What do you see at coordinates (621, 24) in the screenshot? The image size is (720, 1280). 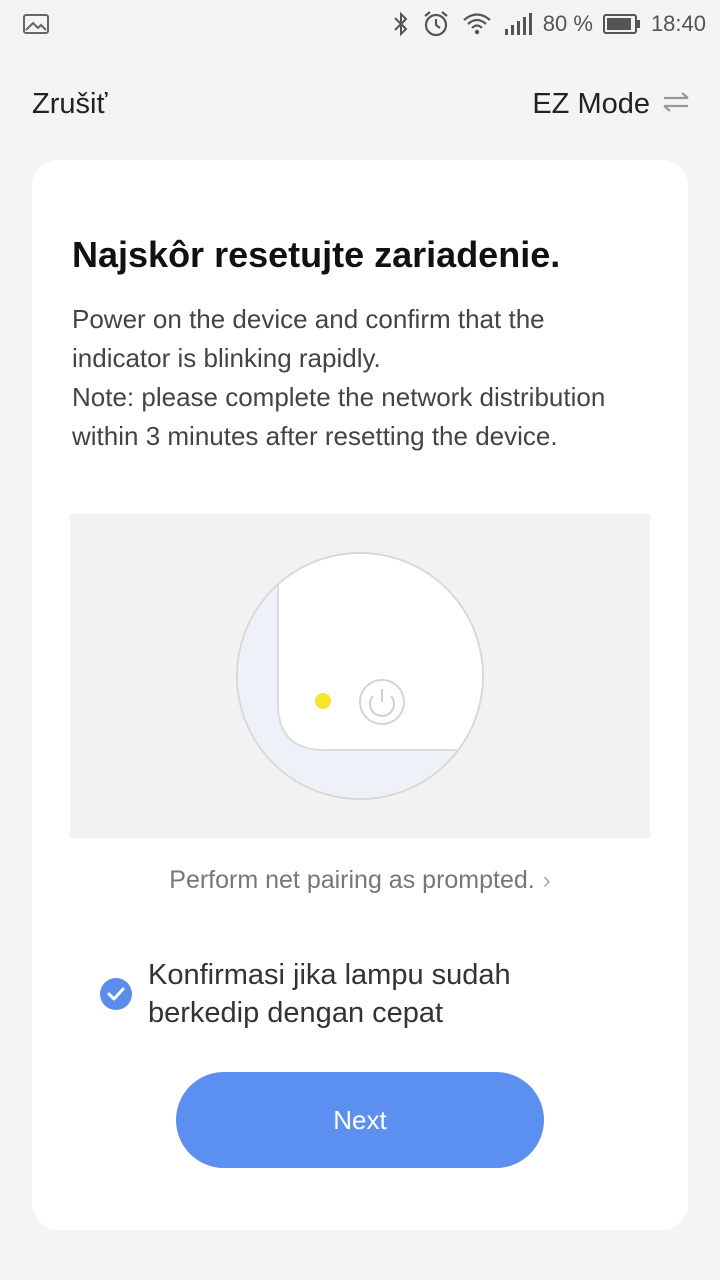 I see `battery-icon` at bounding box center [621, 24].